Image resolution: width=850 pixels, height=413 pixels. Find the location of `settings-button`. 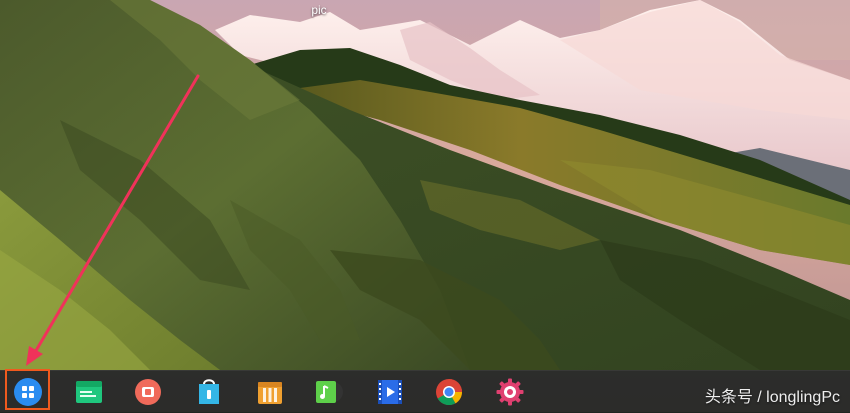

settings-button is located at coordinates (510, 392).